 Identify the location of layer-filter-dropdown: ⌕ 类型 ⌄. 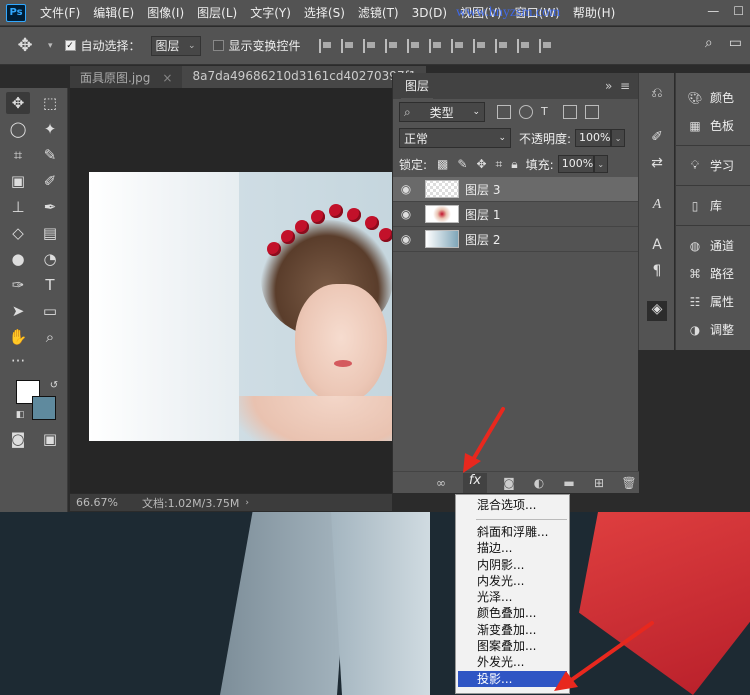
(442, 112).